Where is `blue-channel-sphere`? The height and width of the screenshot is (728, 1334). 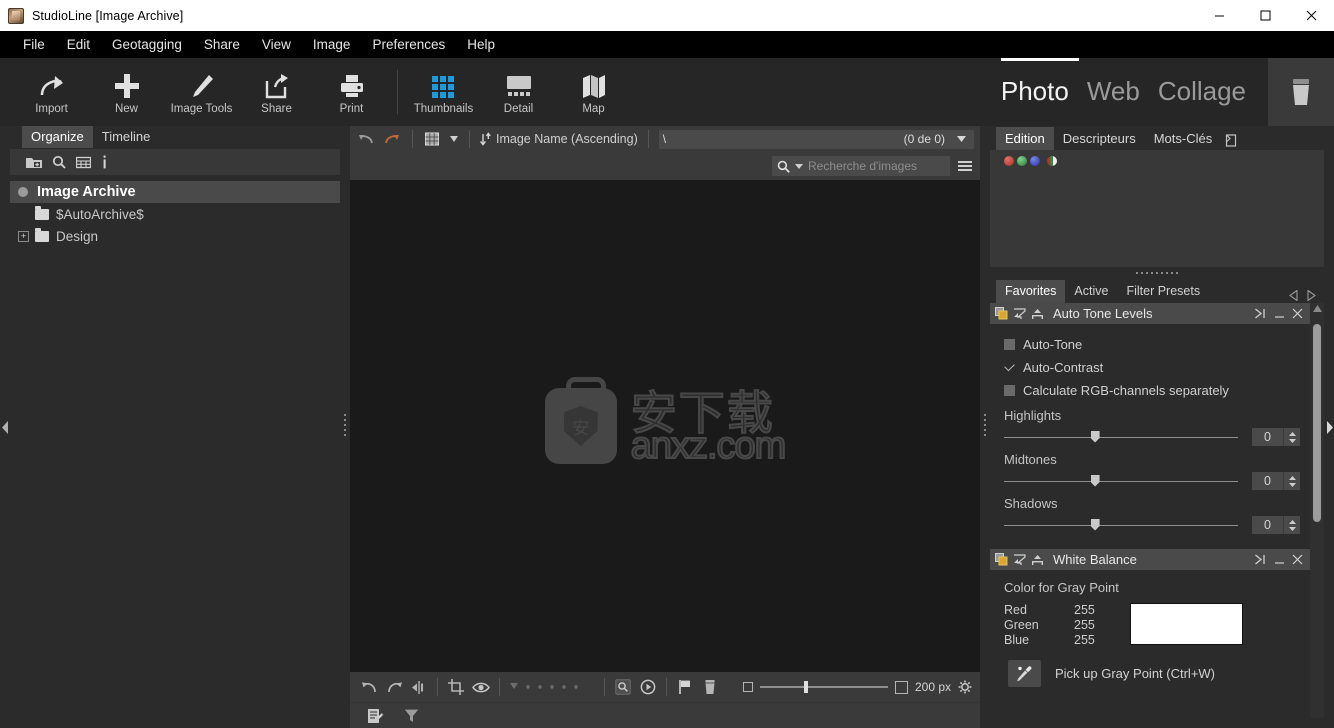 blue-channel-sphere is located at coordinates (1035, 161).